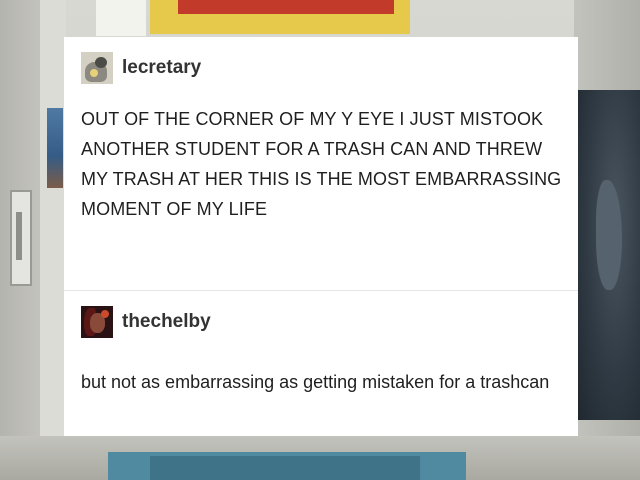 The height and width of the screenshot is (480, 640). I want to click on avatar-light, so click(105, 314).